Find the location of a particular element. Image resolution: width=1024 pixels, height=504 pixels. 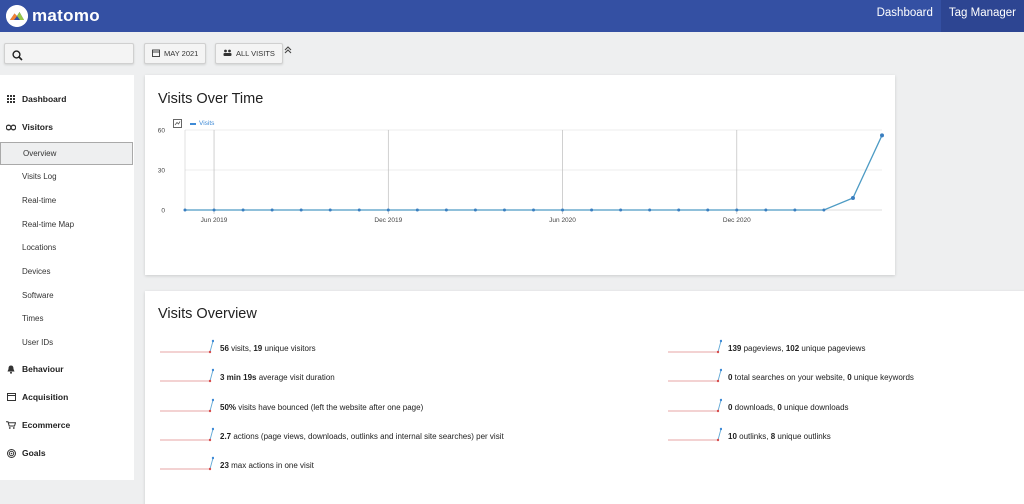

sidebar-group-goals: Goals is located at coordinates (67, 453).